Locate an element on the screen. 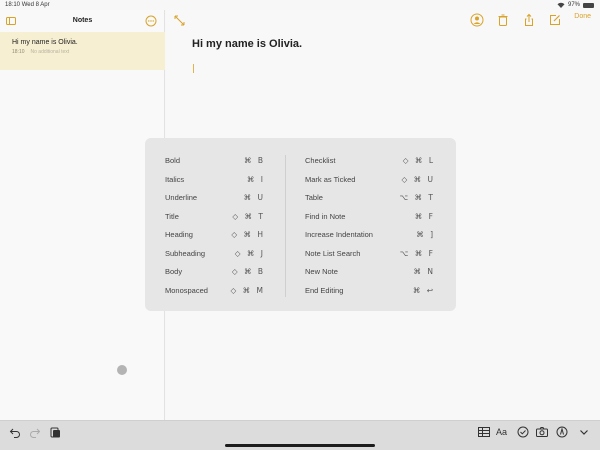 This screenshot has height=450, width=600. note-list-item-subtitle: No additional text is located at coordinates (50, 52).